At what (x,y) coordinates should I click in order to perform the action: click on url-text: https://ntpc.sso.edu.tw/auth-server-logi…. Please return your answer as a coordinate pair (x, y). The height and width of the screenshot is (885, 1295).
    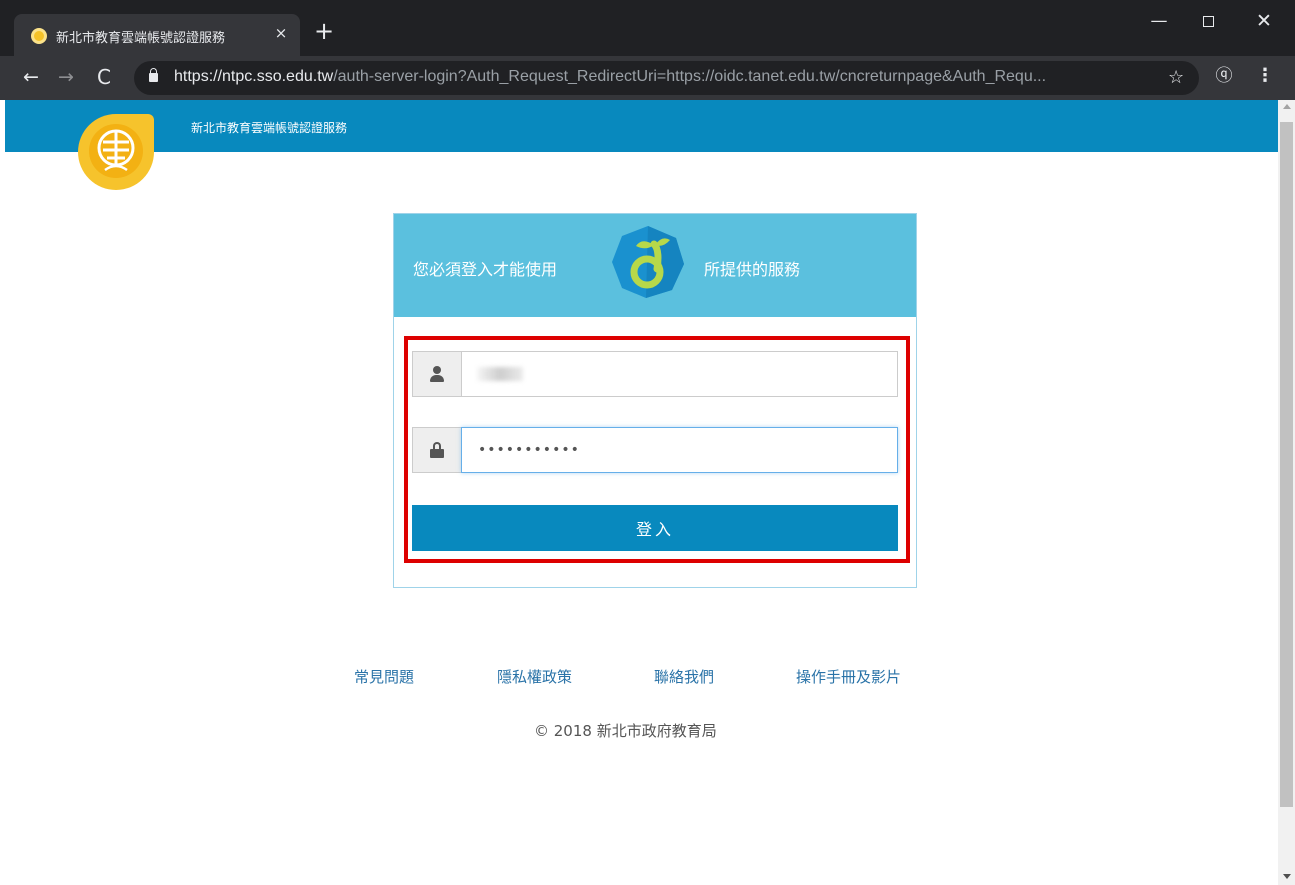
    Looking at the image, I should click on (651, 77).